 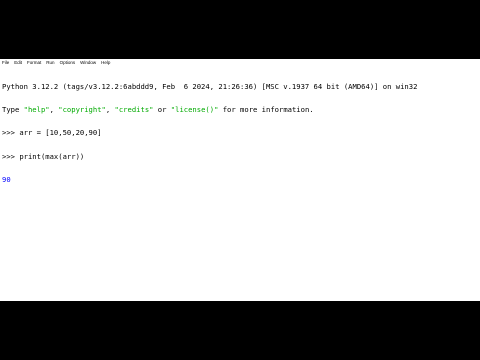 What do you see at coordinates (162, 109) in the screenshot?
I see `or-word: or` at bounding box center [162, 109].